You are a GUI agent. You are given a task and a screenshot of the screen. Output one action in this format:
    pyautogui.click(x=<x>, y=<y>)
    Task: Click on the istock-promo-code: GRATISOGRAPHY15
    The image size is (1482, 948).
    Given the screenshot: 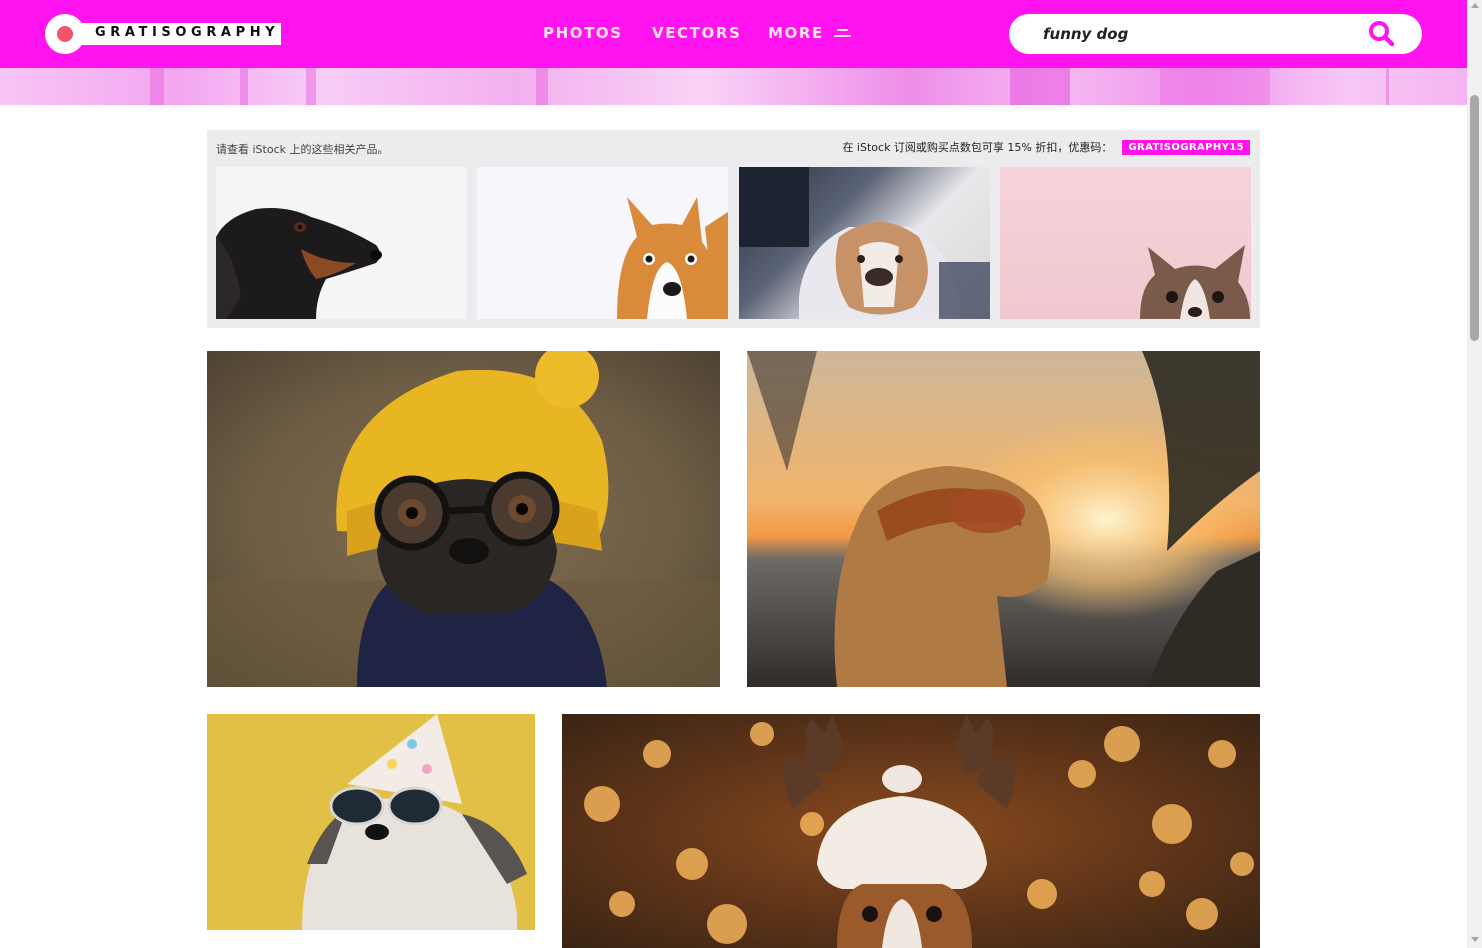 What is the action you would take?
    pyautogui.click(x=1186, y=147)
    